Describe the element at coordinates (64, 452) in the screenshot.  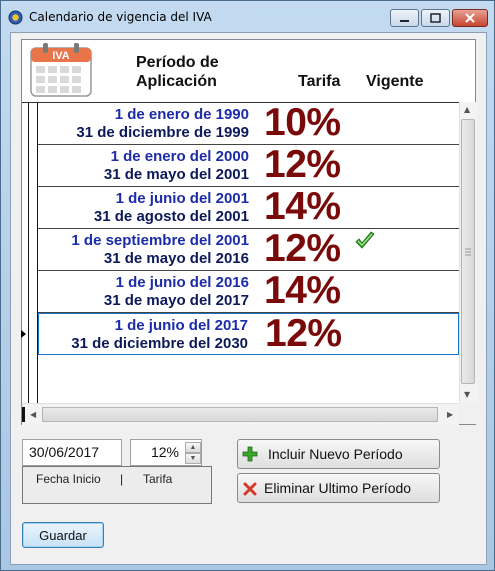
I see `date-input-value: 30/06/2017` at that location.